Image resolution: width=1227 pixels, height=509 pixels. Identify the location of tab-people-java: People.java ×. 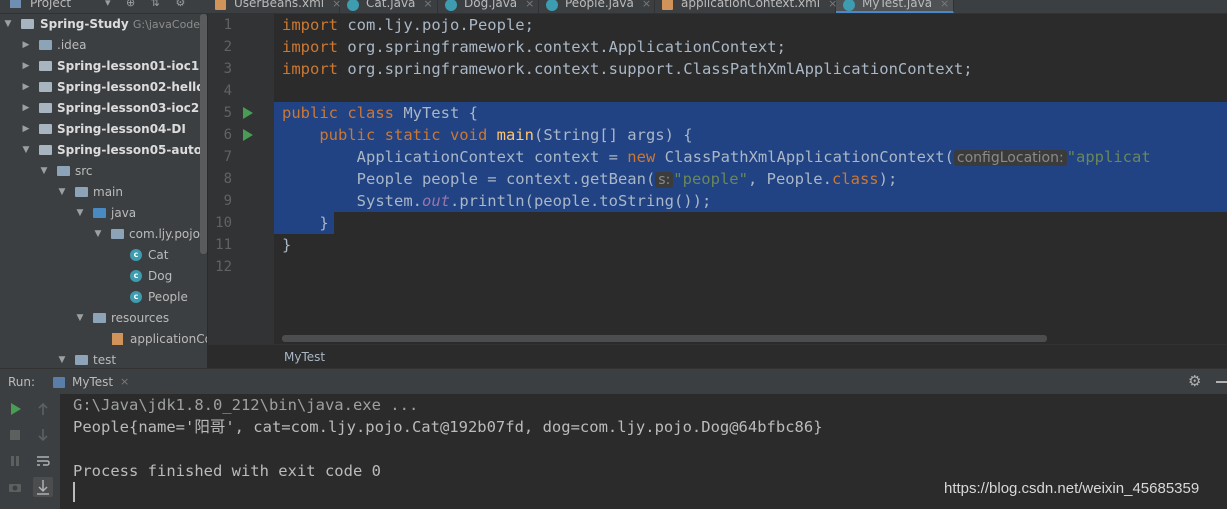
(597, 6).